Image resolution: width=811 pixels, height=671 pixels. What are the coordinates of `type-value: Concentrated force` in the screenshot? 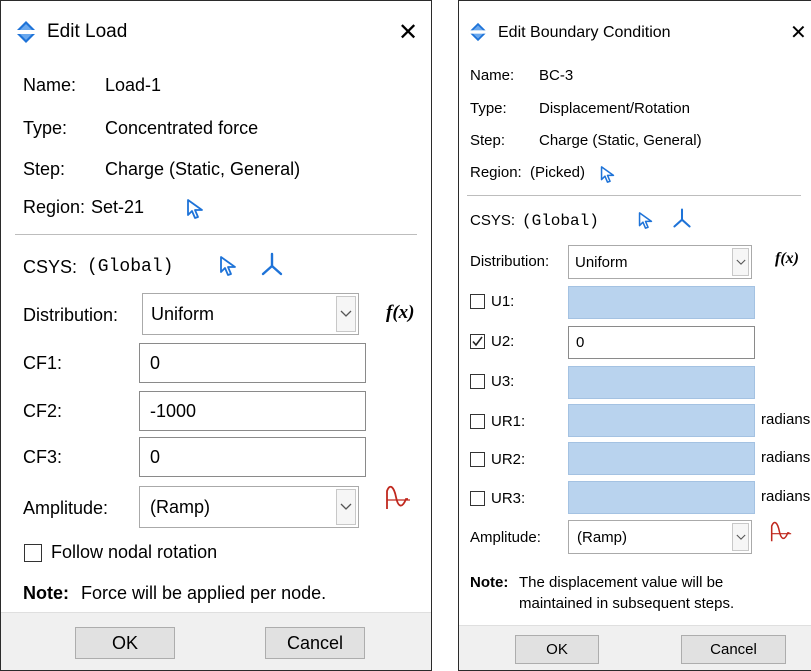 It's located at (182, 128).